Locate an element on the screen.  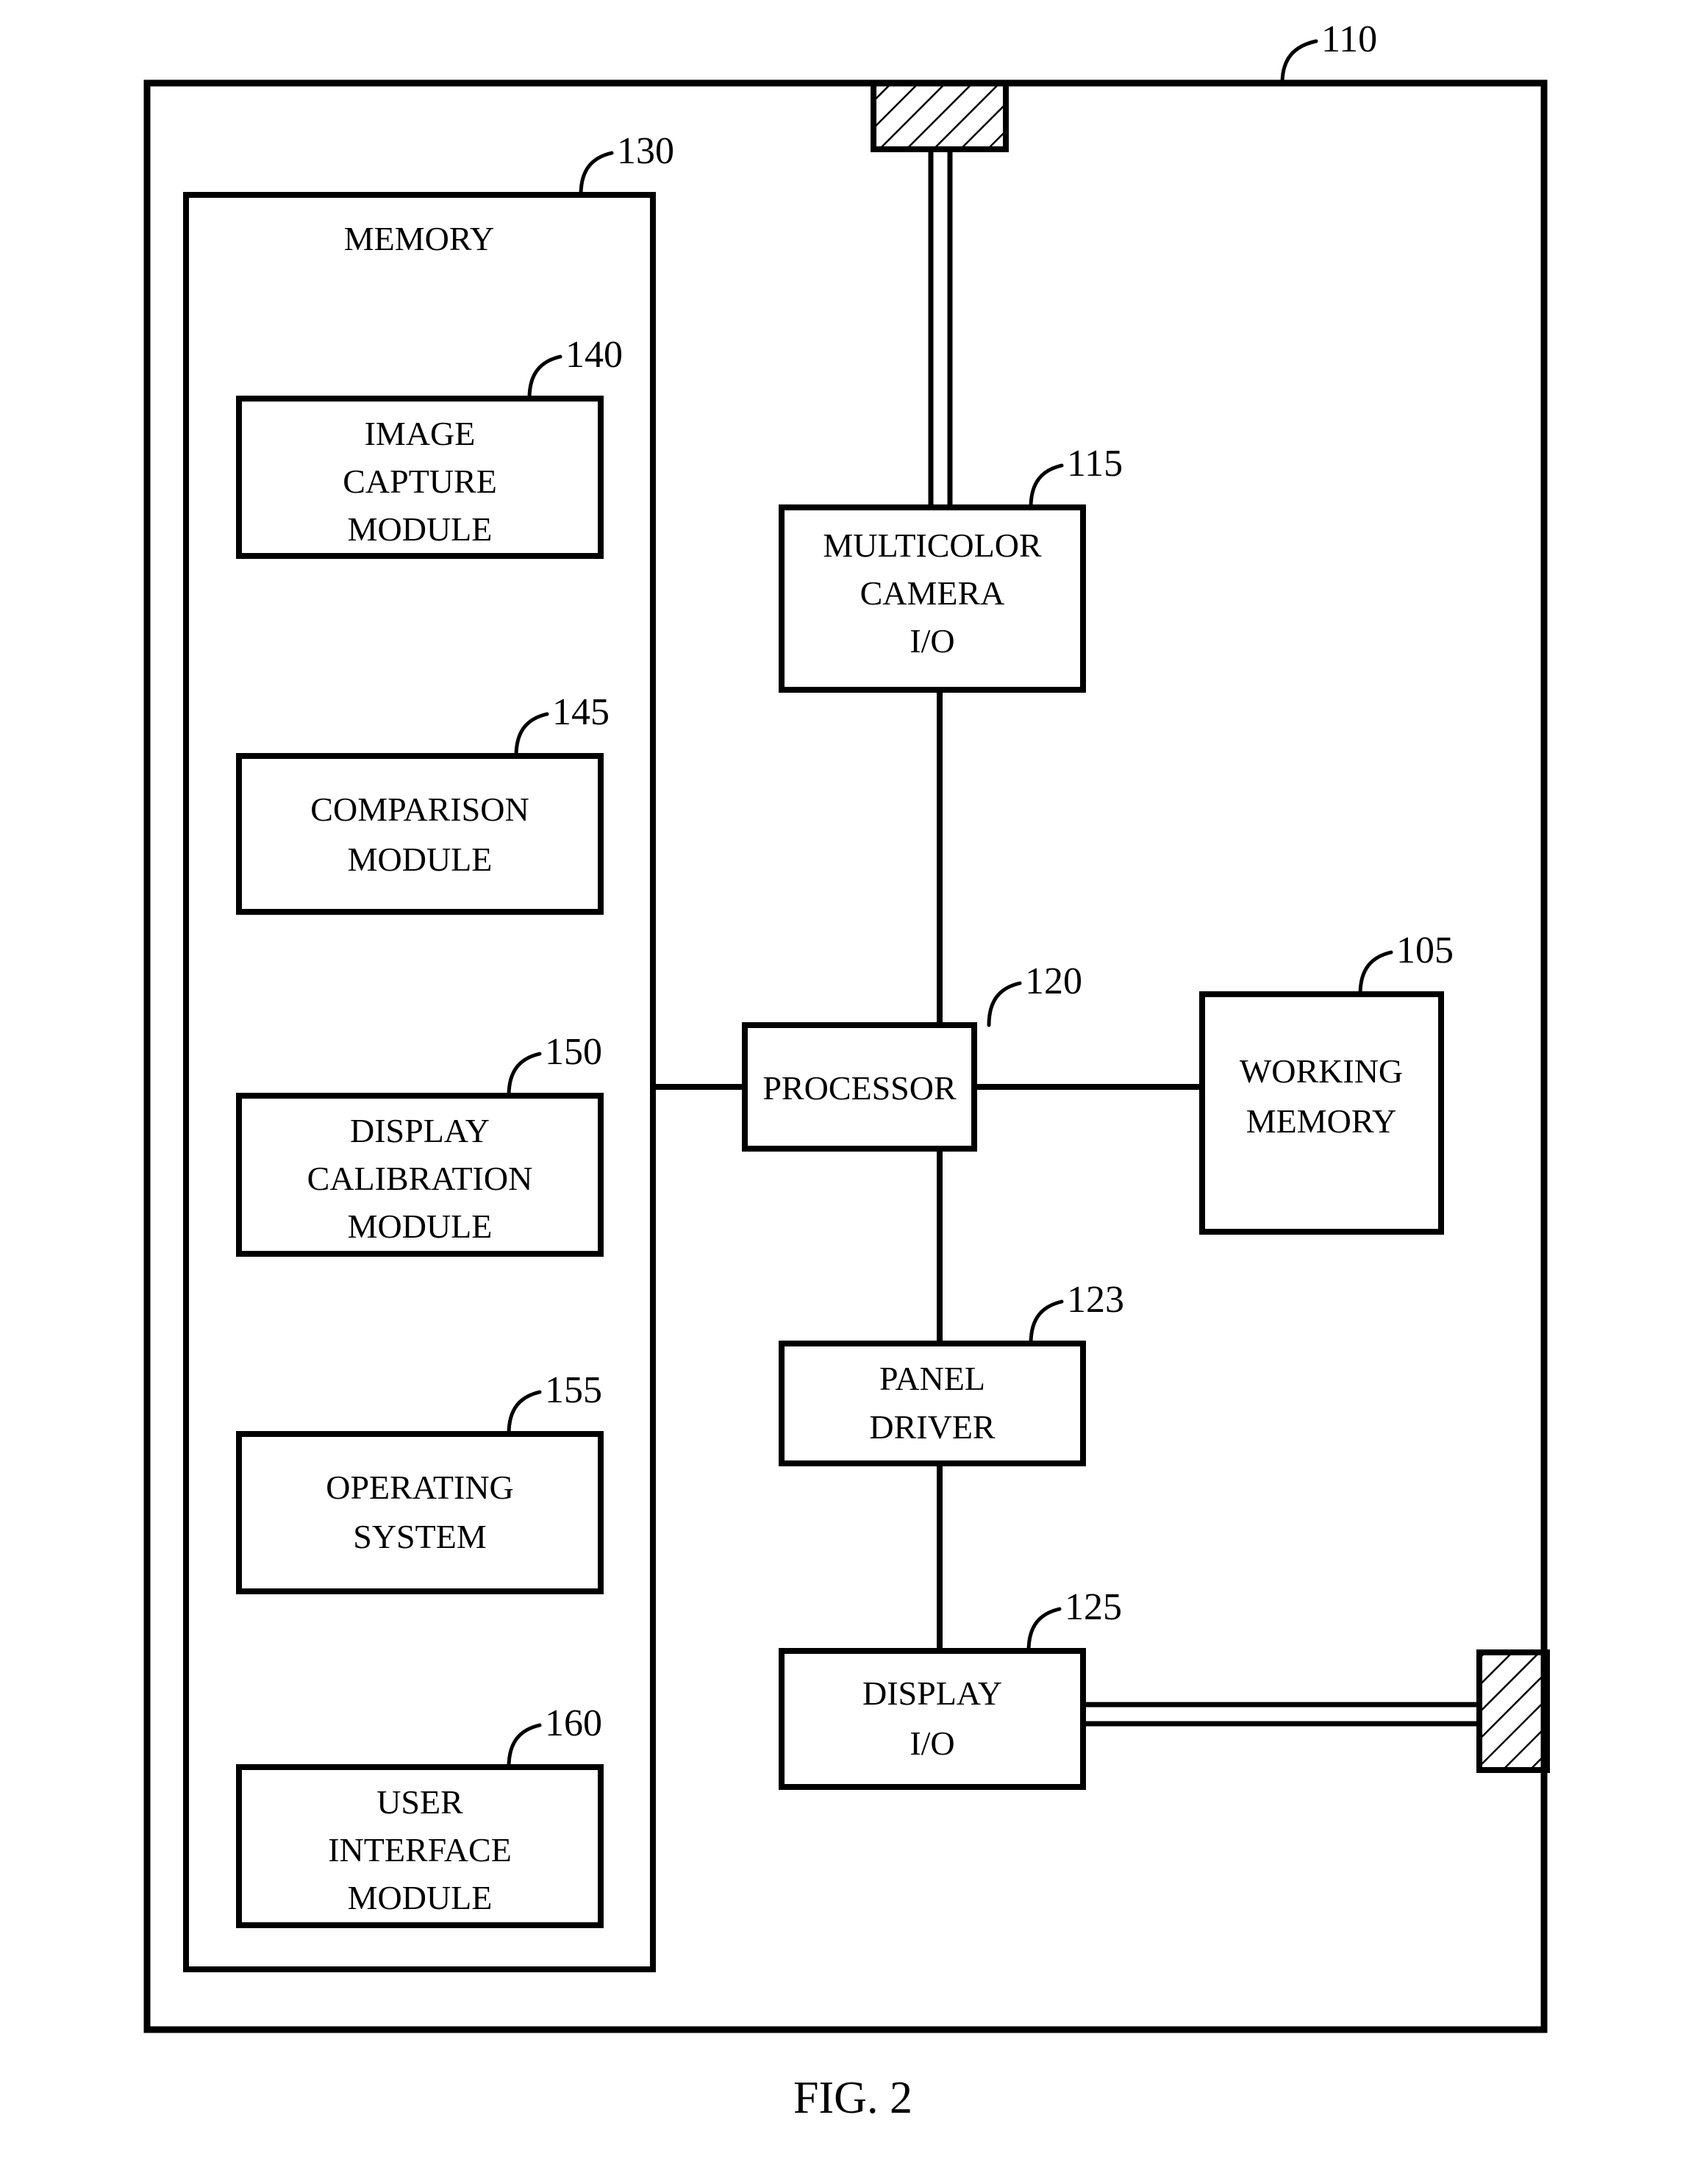
ref-number-115: 115 is located at coordinates (1095, 464).